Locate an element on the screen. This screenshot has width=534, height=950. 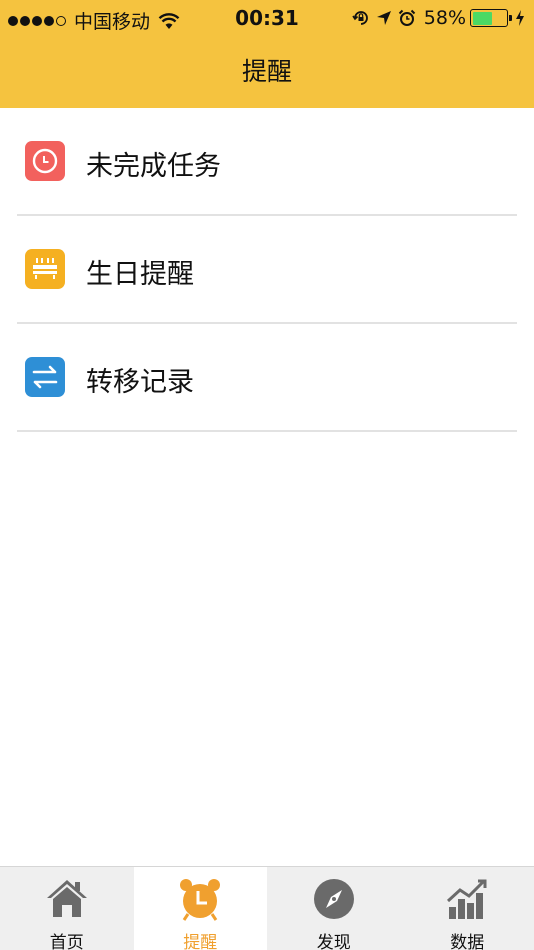
transfer-arrows-icon is located at coordinates (45, 377).